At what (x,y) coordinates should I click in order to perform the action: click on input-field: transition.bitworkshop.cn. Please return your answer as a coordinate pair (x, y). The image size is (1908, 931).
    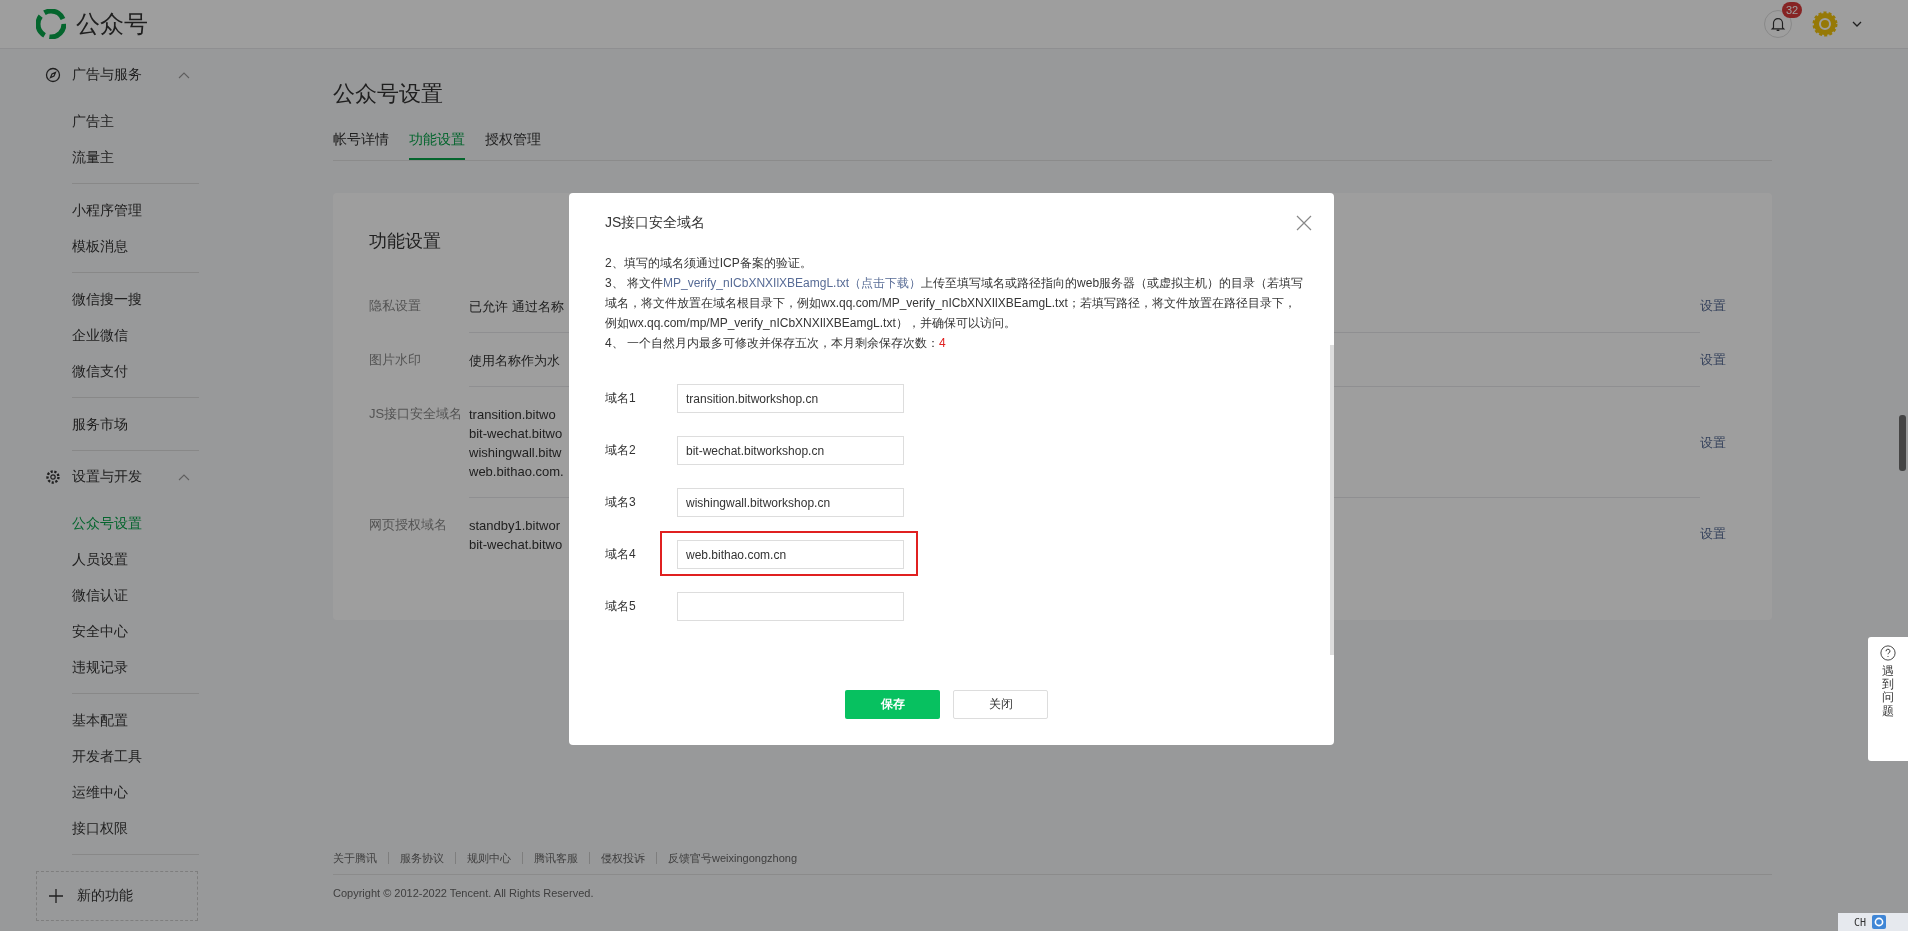
    Looking at the image, I should click on (790, 398).